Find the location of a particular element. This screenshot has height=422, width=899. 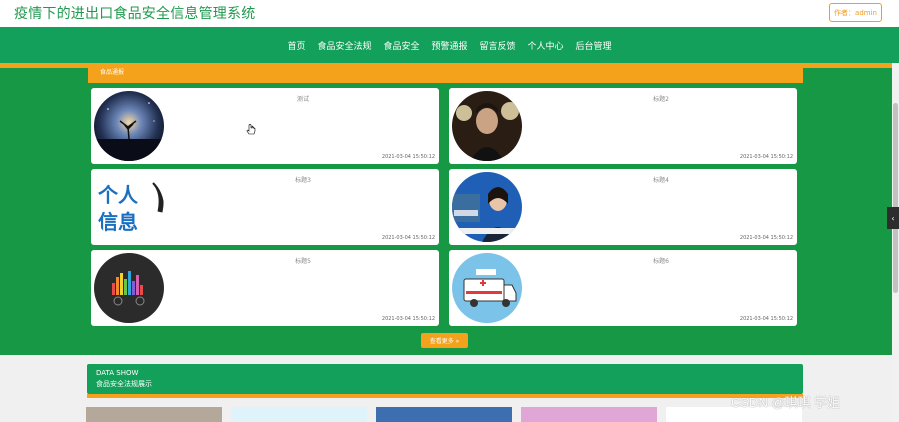

news-card: 标题4 2021-03-04 15:50:12 is located at coordinates (623, 207).